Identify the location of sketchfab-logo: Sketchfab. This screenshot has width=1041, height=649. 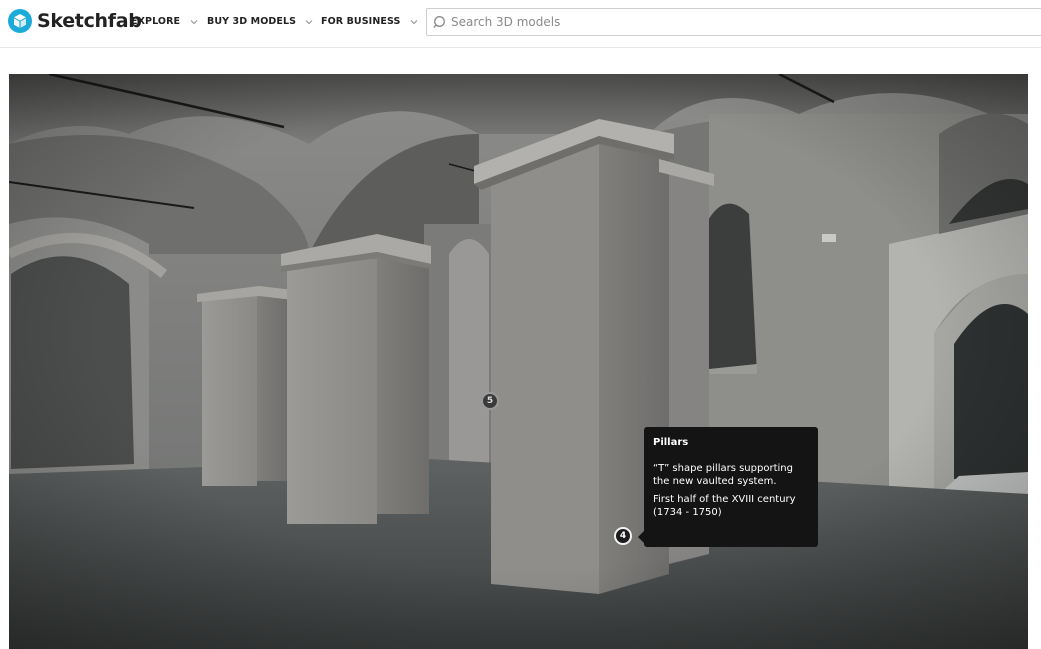
(75, 21).